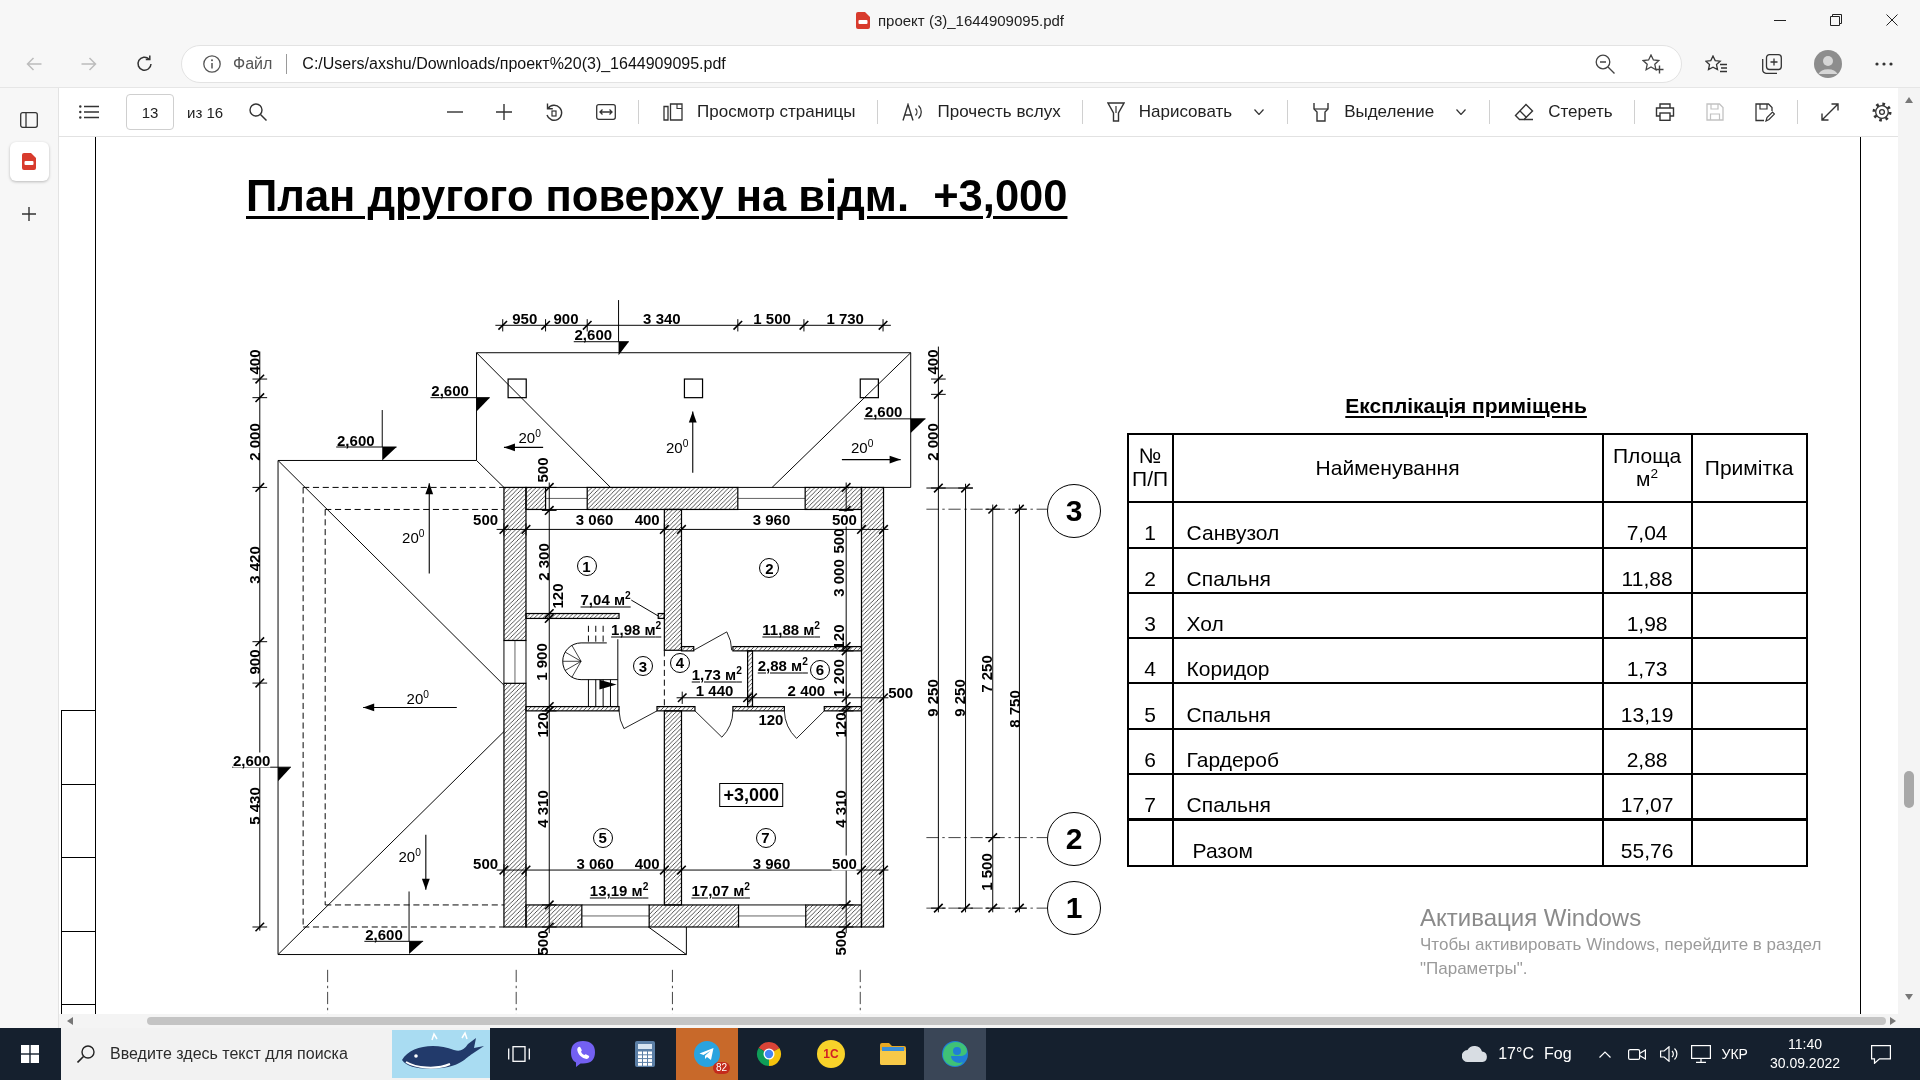 This screenshot has width=1920, height=1080. I want to click on avatar-icon, so click(1828, 63).